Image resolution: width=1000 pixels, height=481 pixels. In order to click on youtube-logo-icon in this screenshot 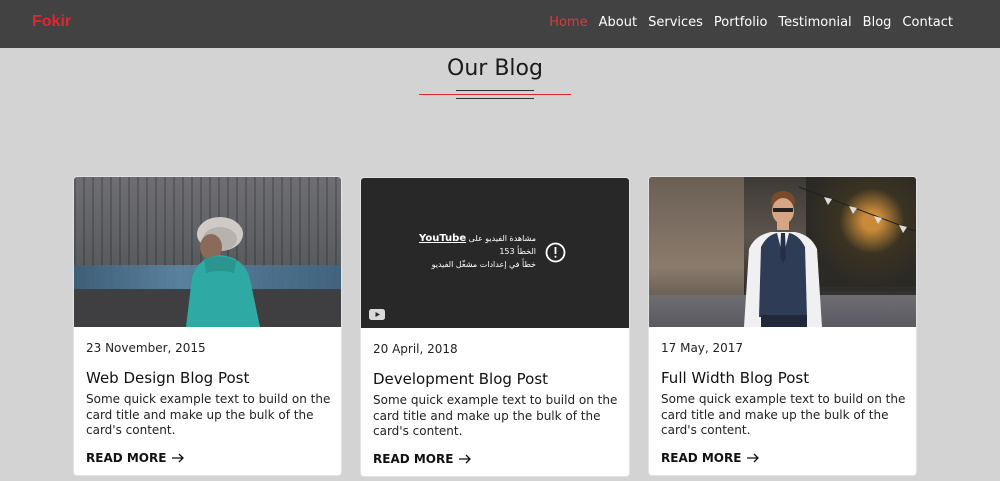, I will do `click(377, 314)`.